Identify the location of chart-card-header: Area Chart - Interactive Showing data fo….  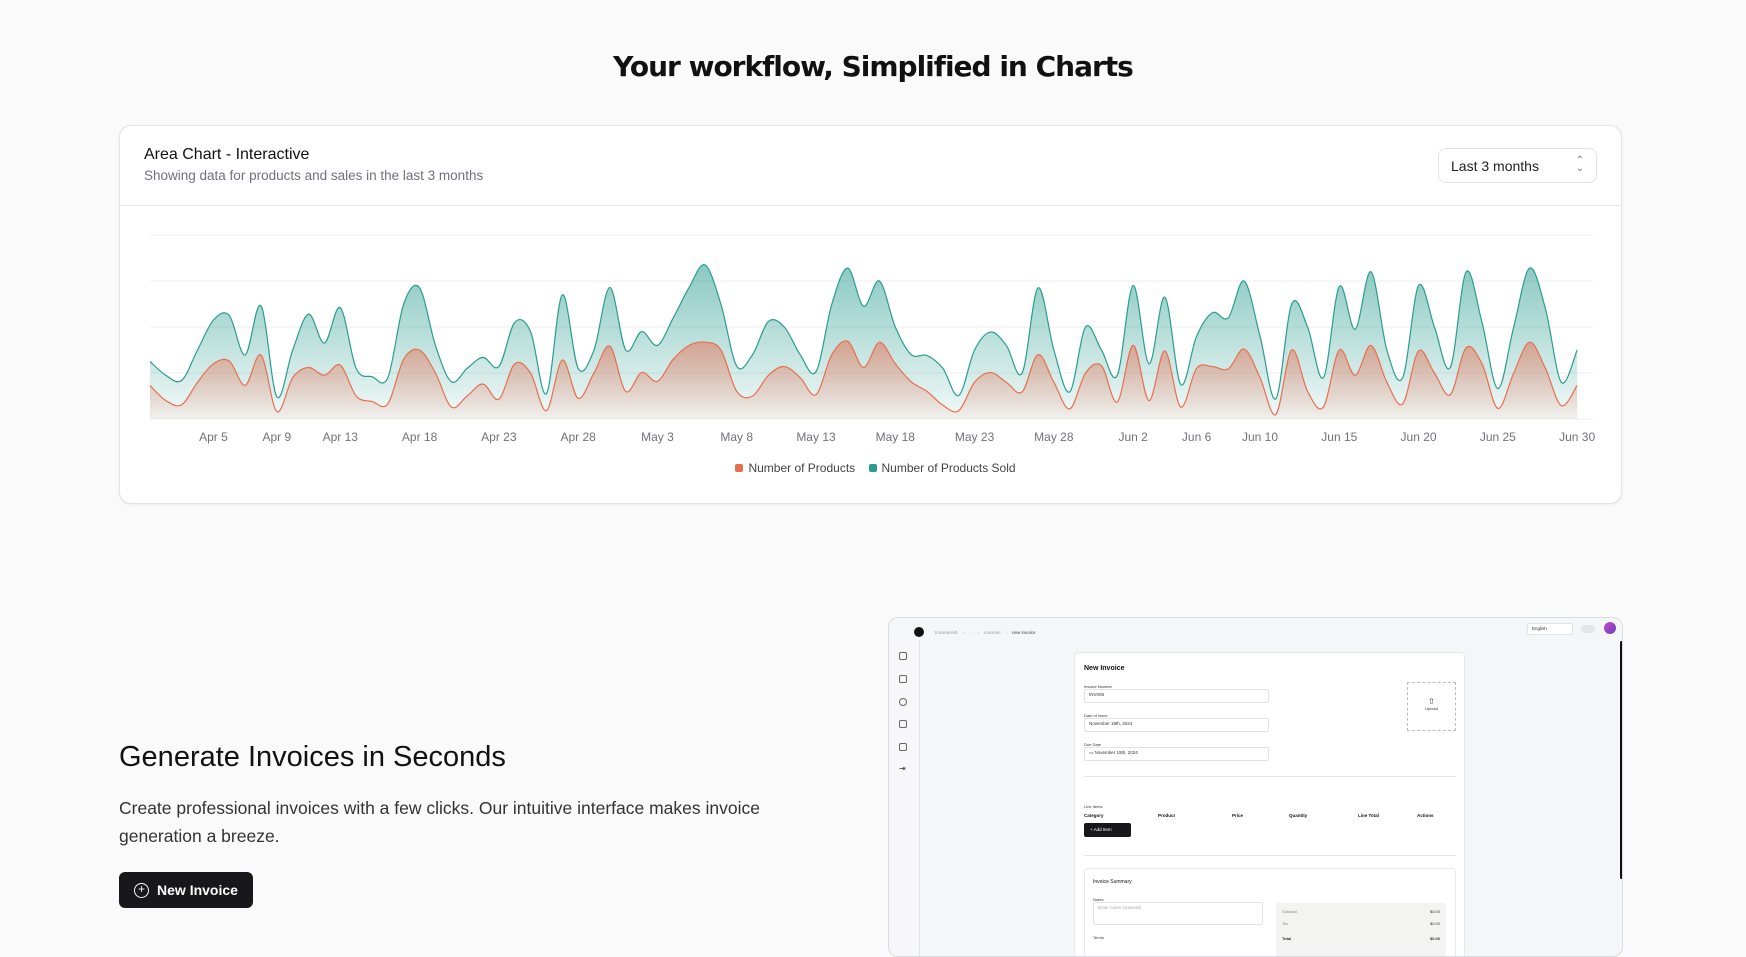
(870, 166).